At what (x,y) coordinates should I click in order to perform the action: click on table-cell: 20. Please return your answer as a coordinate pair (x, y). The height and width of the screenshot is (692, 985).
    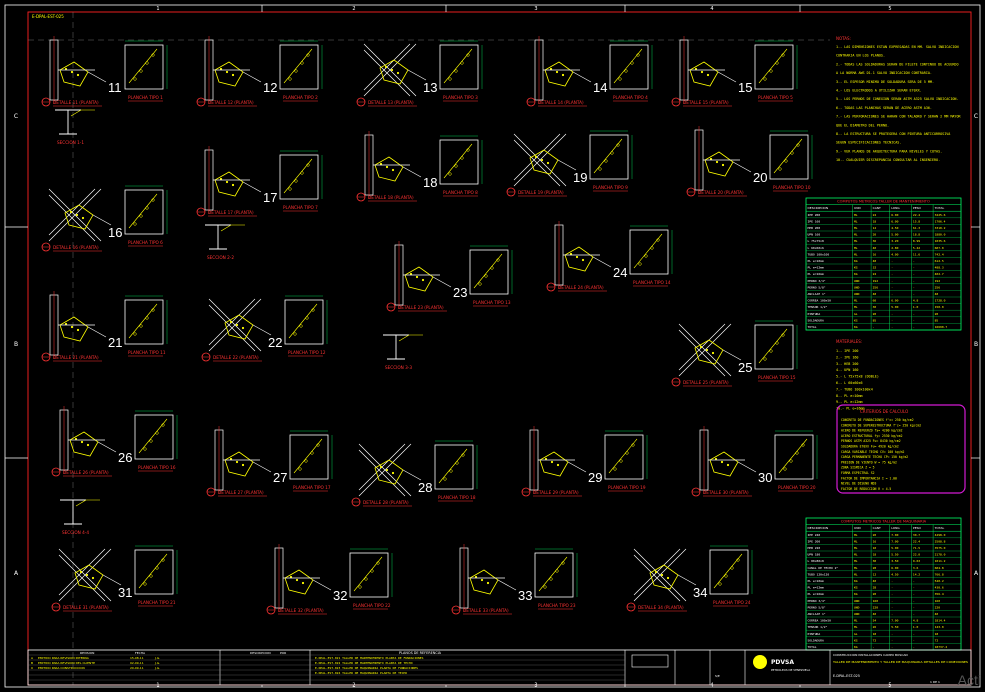
    Looking at the image, I should click on (875, 594).